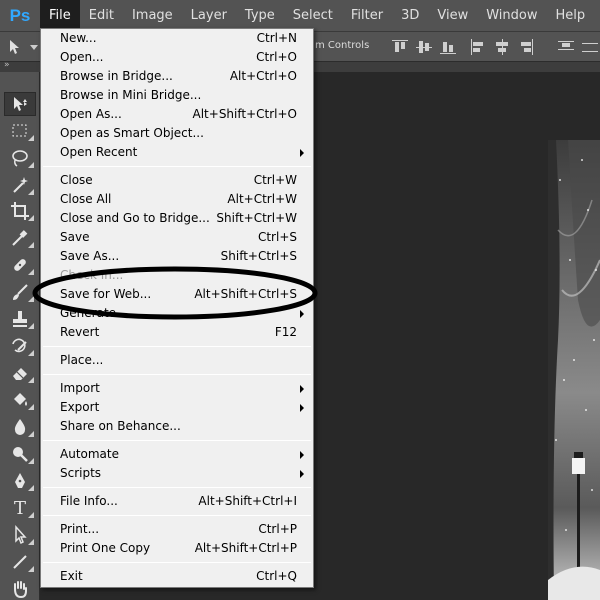 The height and width of the screenshot is (600, 600). Describe the element at coordinates (245, 548) in the screenshot. I see `menu-item-shortcut: Alt+Shift+Ctrl+P` at that location.